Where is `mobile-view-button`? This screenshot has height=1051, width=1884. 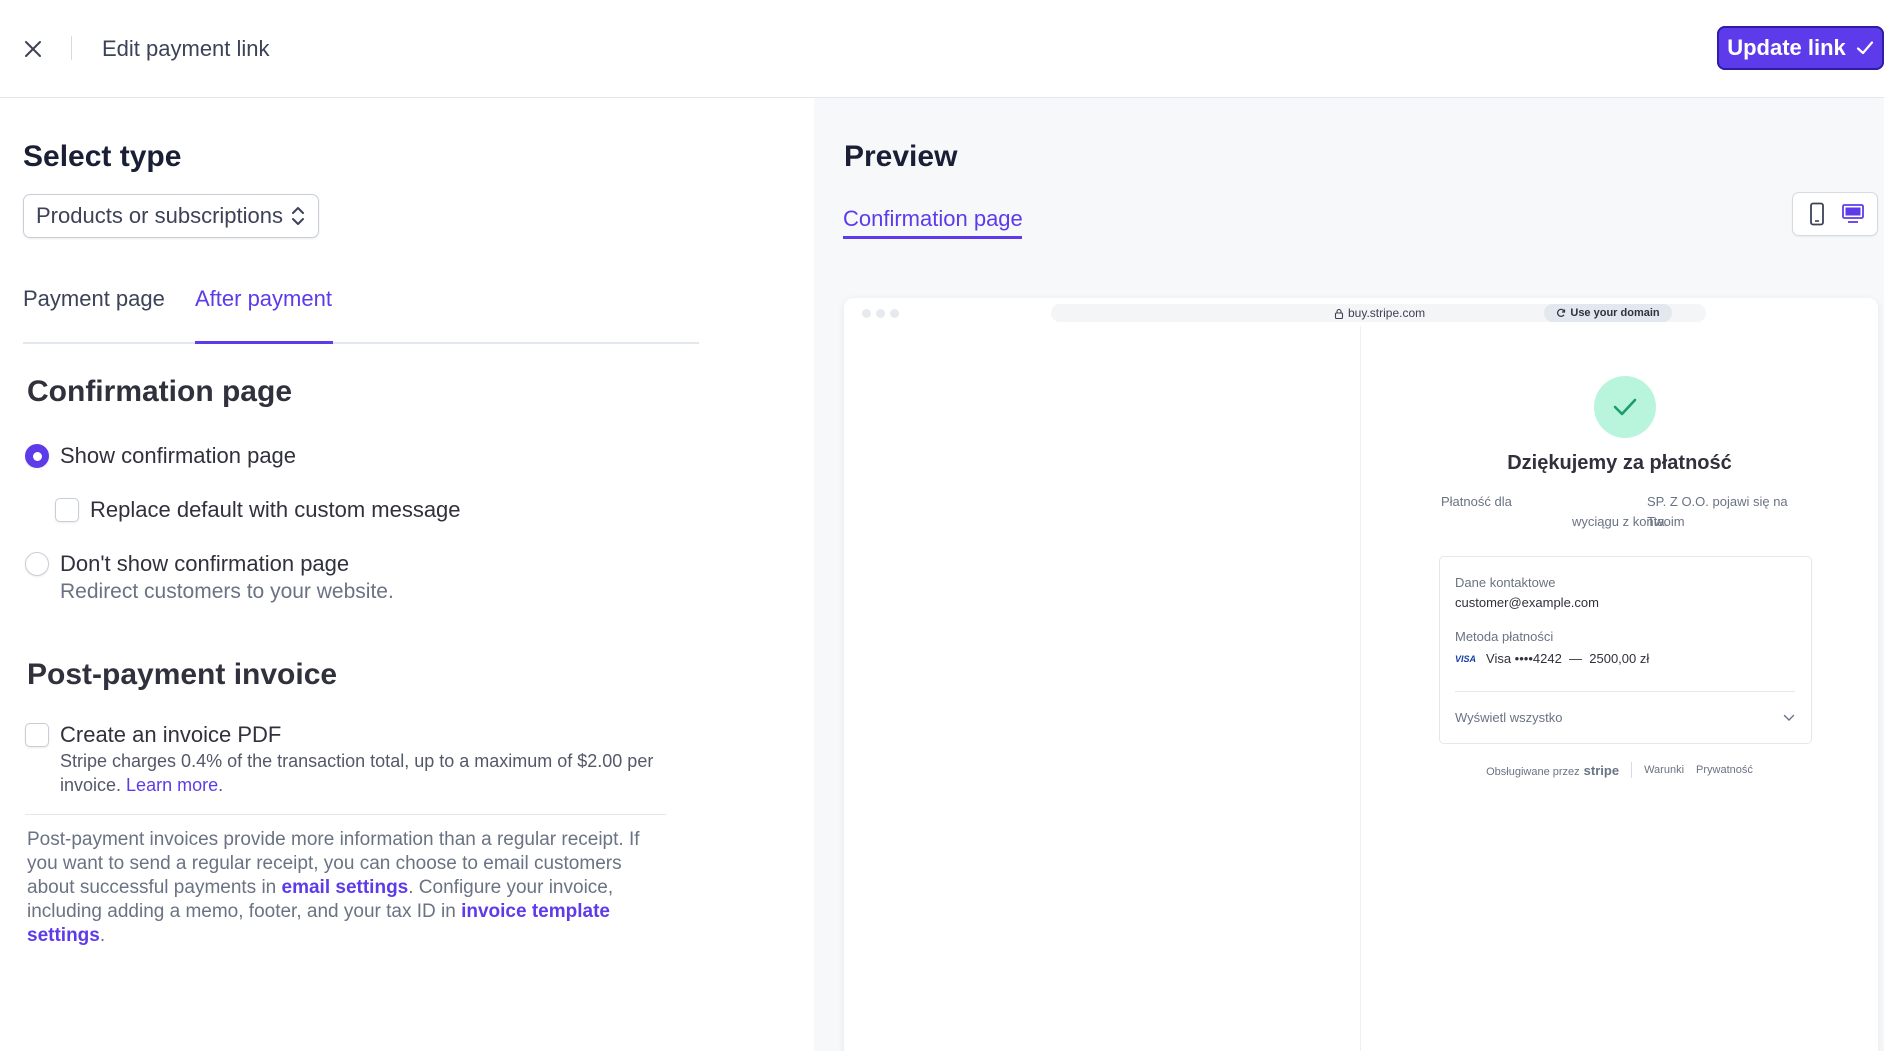 mobile-view-button is located at coordinates (1817, 214).